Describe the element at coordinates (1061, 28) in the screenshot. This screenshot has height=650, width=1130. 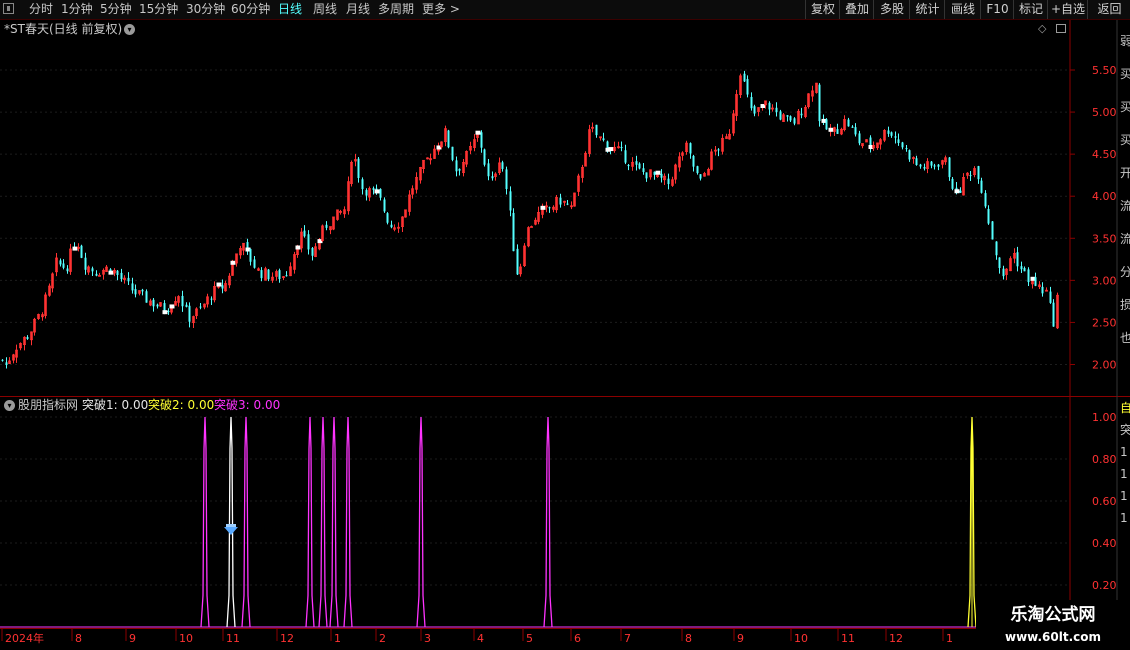
I see `window-icon` at that location.